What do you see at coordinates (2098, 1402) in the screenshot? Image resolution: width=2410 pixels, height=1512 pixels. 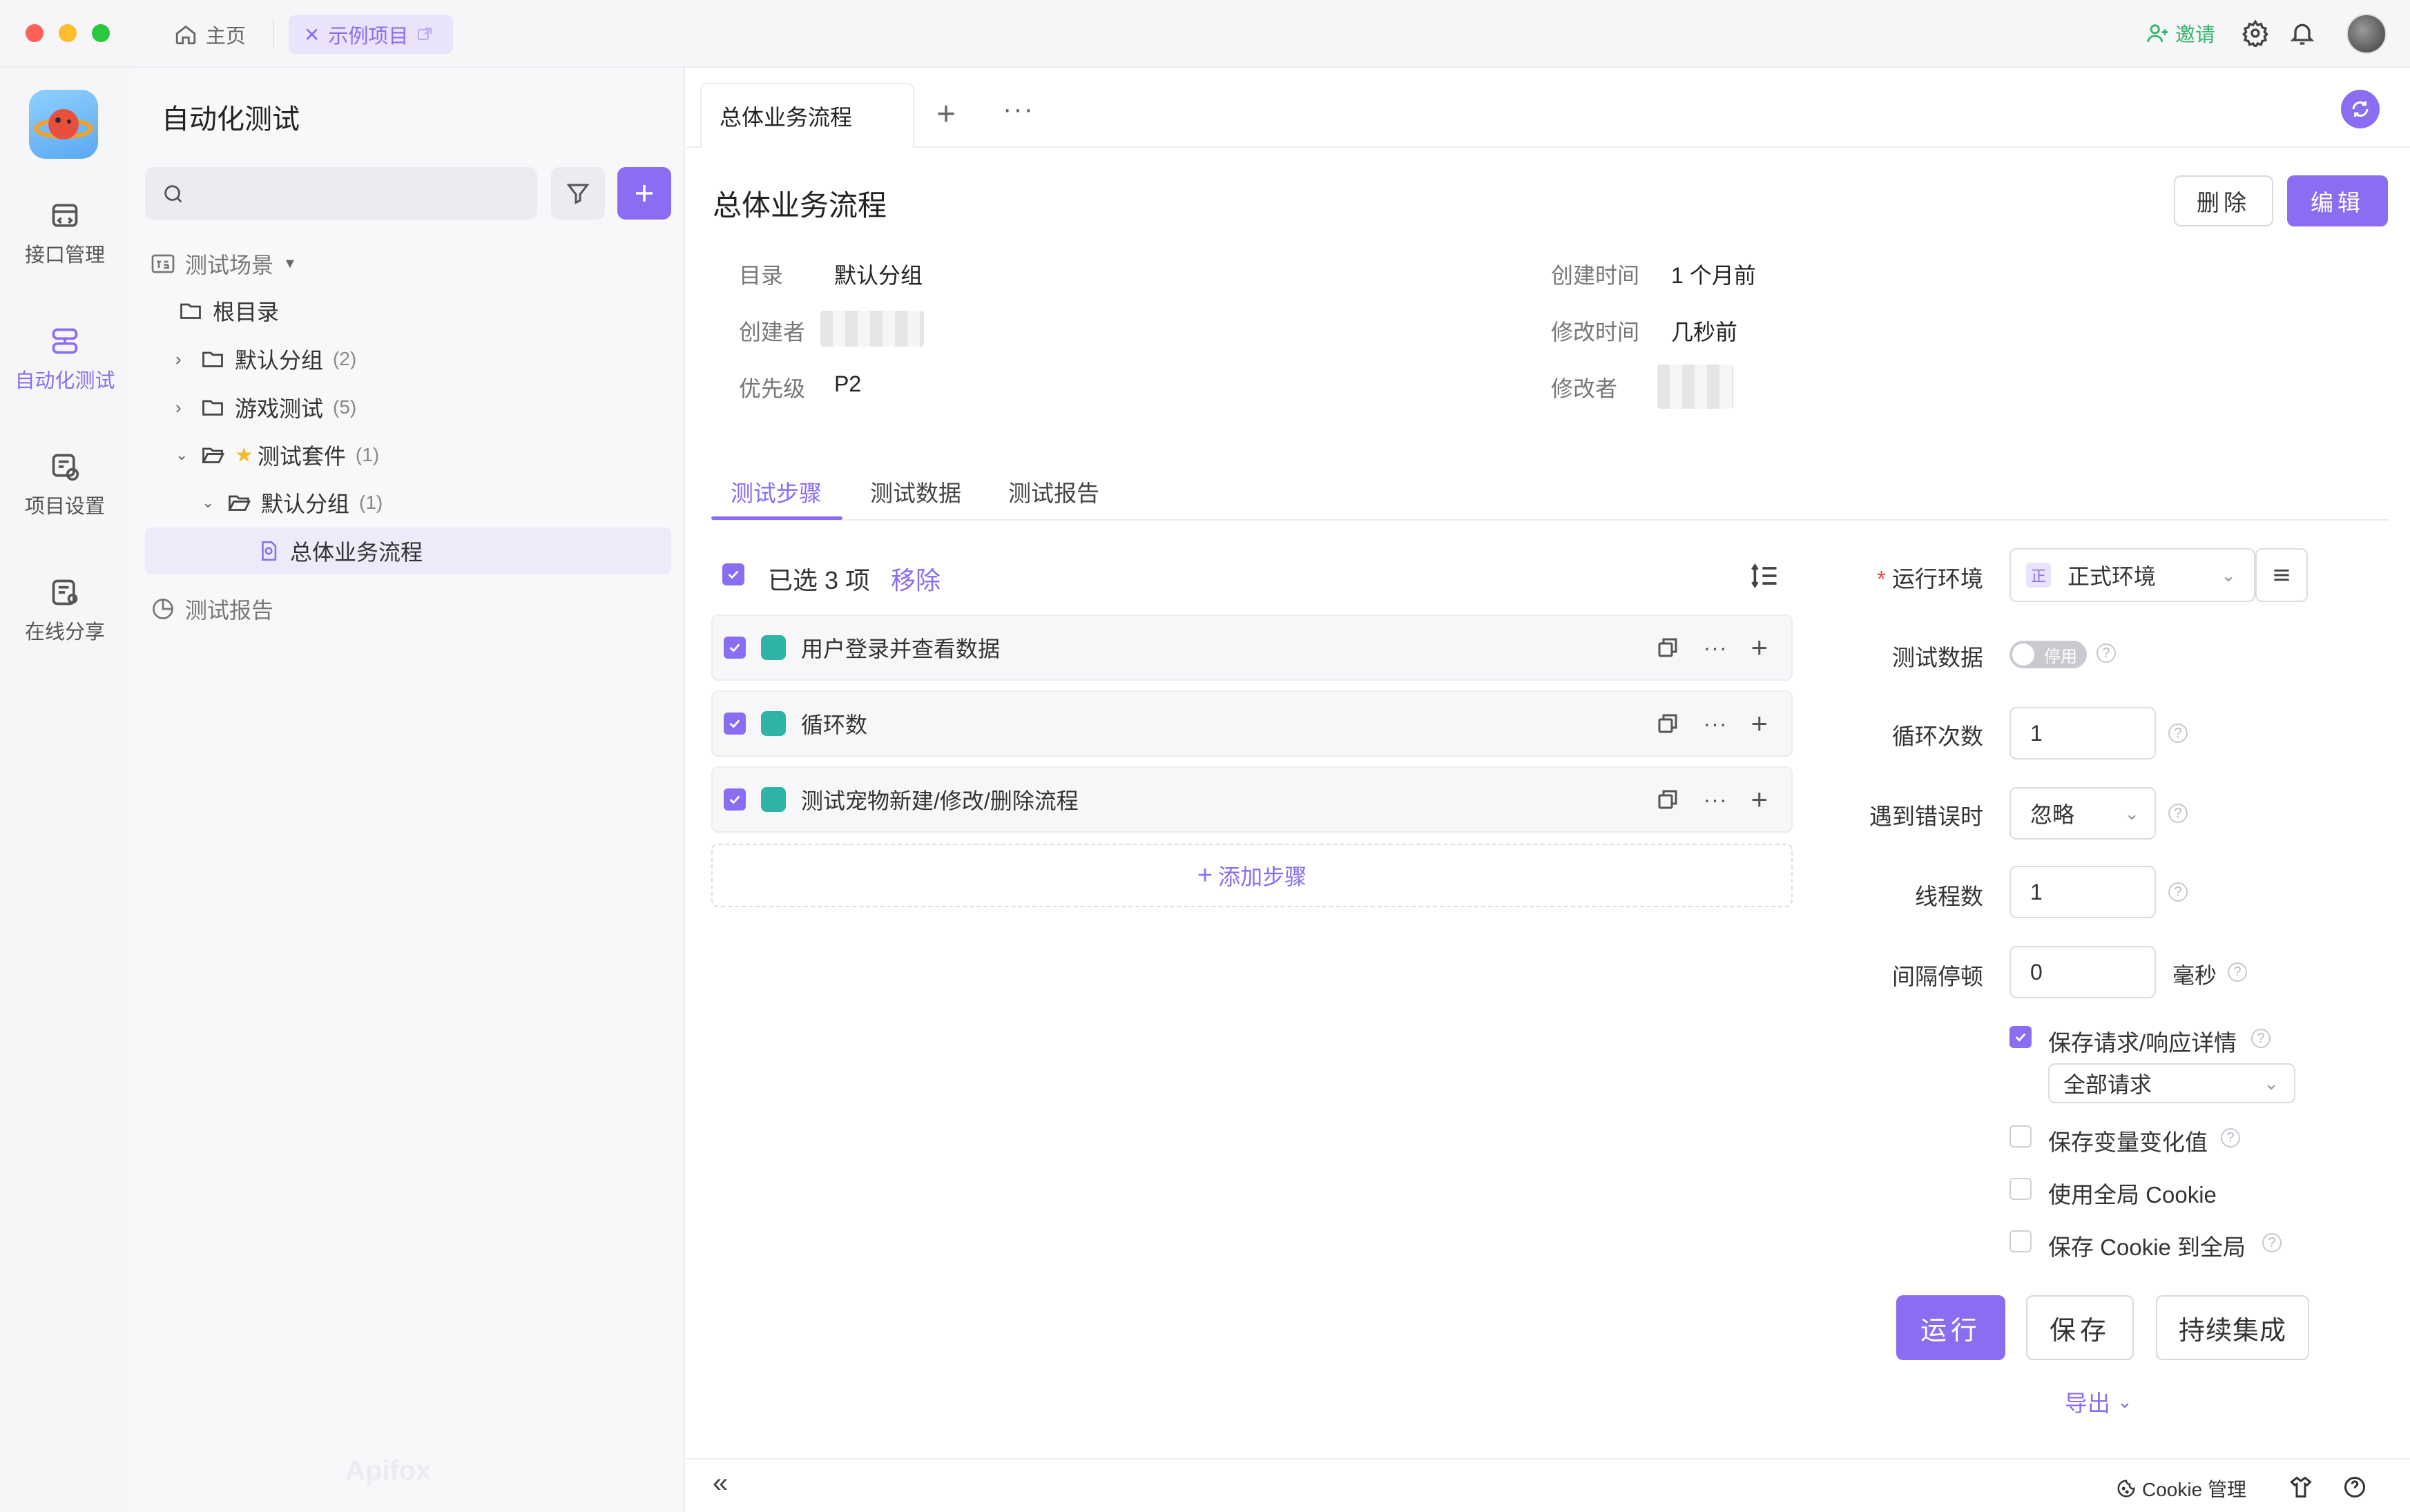 I see `export-dropdown: 导出 ⌄` at bounding box center [2098, 1402].